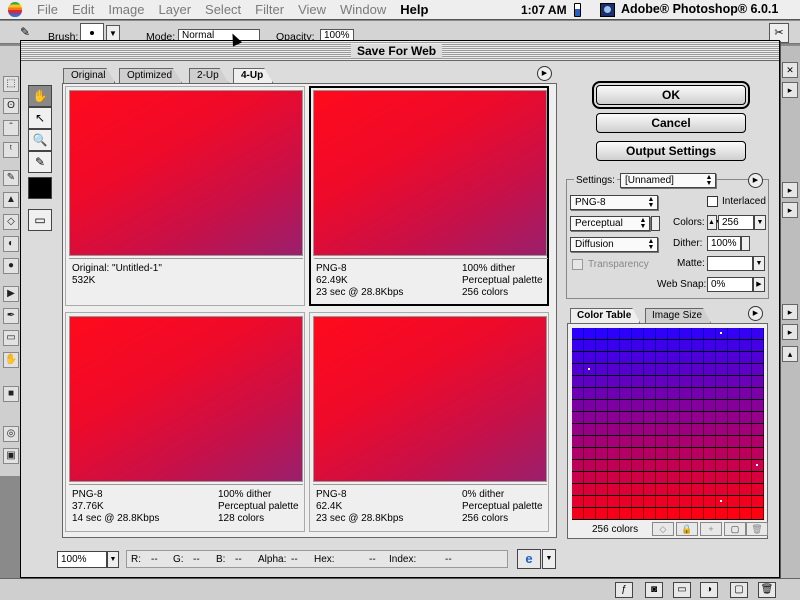  I want to click on marquee-tool-icon: ⬚, so click(11, 84).